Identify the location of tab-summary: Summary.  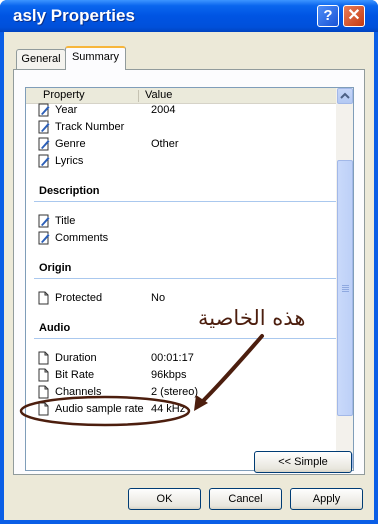
(95, 58).